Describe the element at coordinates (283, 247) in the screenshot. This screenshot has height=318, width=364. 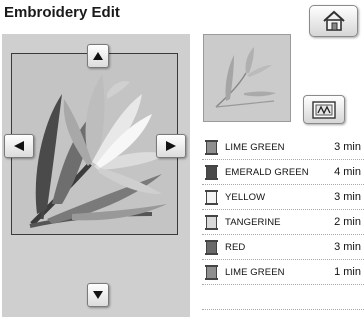
I see `thread-color-row: RED 3 min` at that location.